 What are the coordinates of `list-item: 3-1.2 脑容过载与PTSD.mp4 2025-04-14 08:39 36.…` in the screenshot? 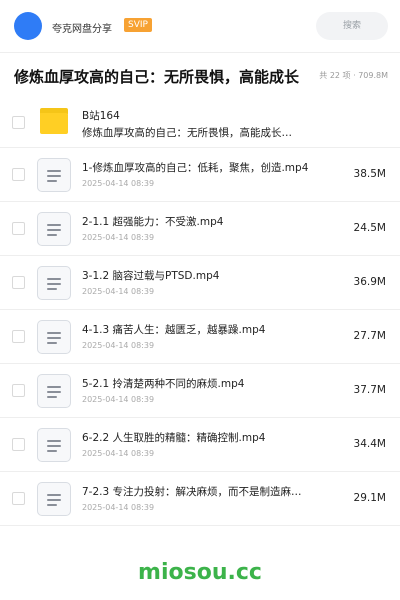 It's located at (200, 283).